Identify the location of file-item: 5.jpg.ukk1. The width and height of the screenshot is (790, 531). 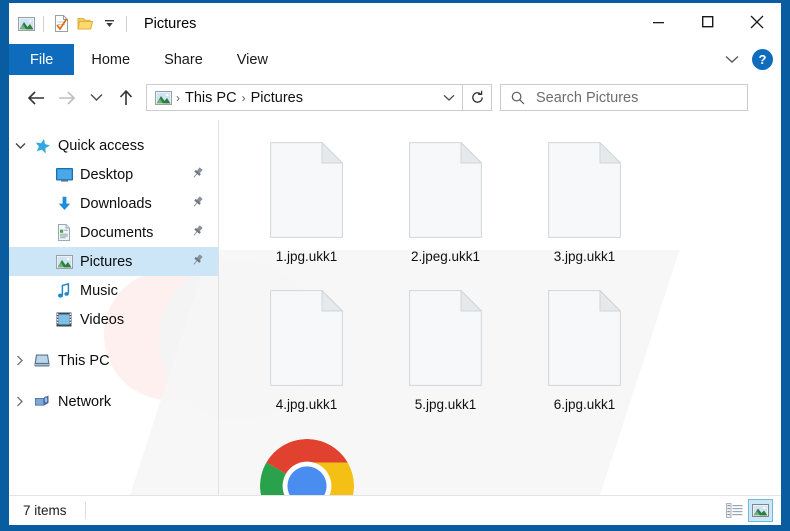
(445, 360).